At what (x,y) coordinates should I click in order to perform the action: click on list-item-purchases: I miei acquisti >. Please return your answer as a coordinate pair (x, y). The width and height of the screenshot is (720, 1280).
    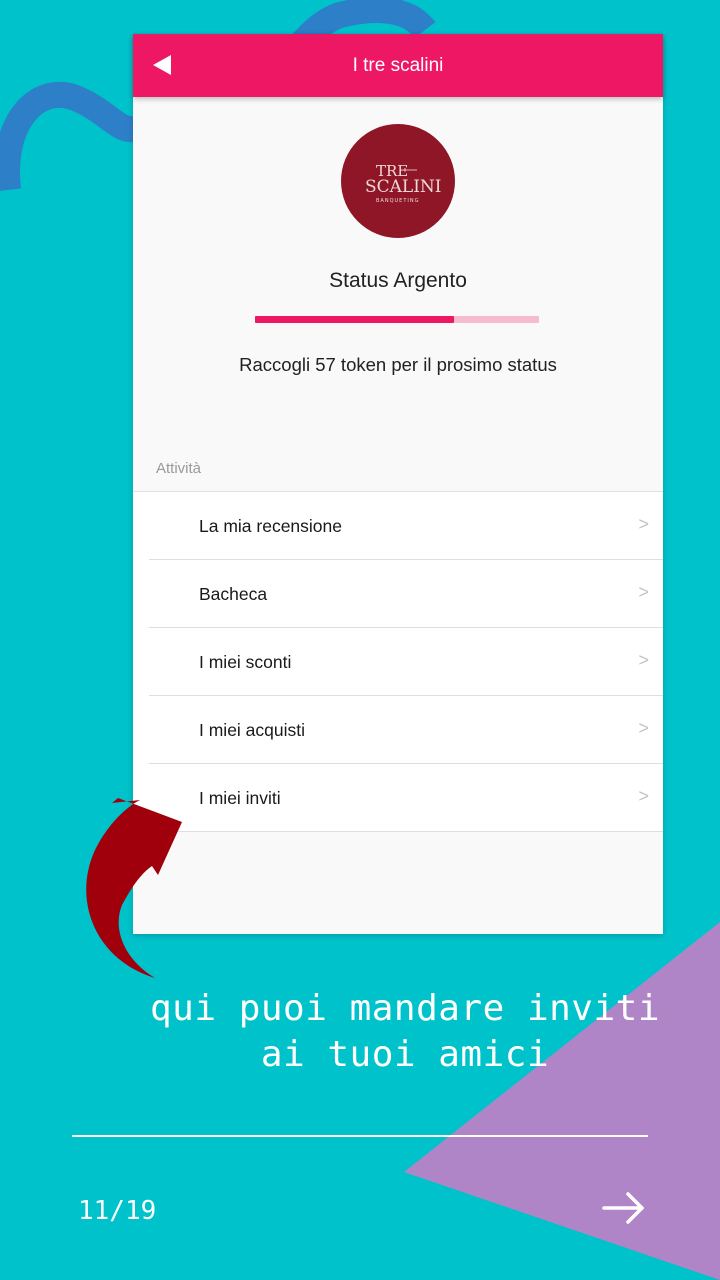
    Looking at the image, I should click on (398, 730).